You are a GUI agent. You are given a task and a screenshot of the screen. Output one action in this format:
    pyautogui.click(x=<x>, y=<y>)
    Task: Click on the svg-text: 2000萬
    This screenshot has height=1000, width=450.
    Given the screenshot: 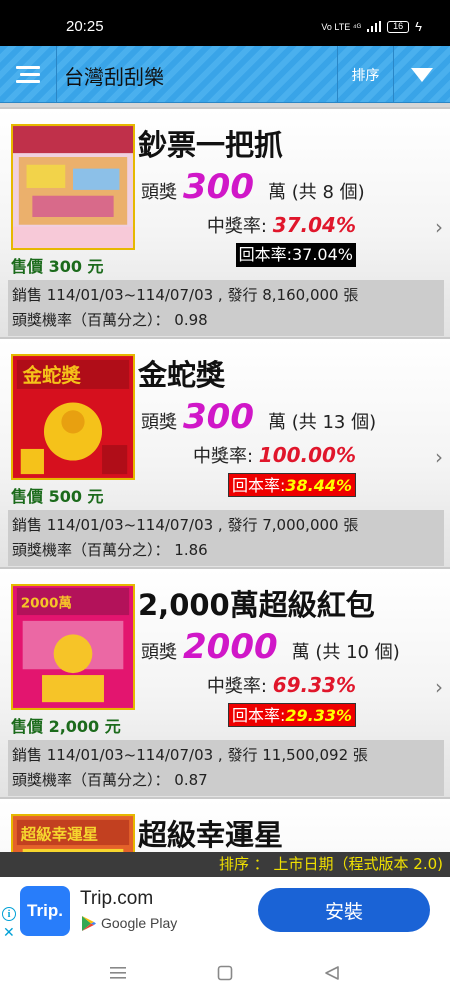 What is the action you would take?
    pyautogui.click(x=46, y=602)
    